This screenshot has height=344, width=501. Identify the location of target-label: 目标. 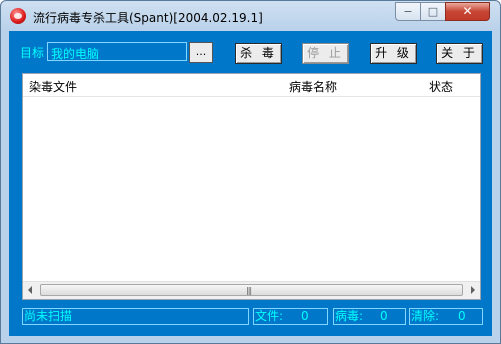
(32, 53).